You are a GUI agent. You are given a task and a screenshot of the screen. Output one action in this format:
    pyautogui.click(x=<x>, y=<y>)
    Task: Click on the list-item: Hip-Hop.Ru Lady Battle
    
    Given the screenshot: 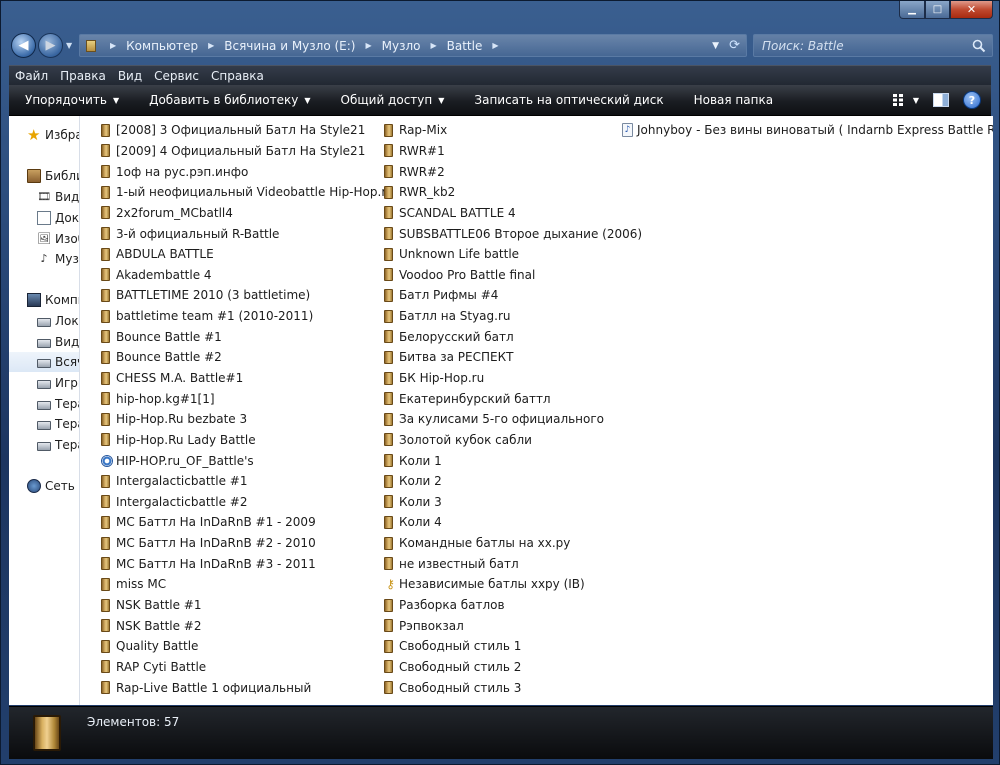 What is the action you would take?
    pyautogui.click(x=247, y=440)
    